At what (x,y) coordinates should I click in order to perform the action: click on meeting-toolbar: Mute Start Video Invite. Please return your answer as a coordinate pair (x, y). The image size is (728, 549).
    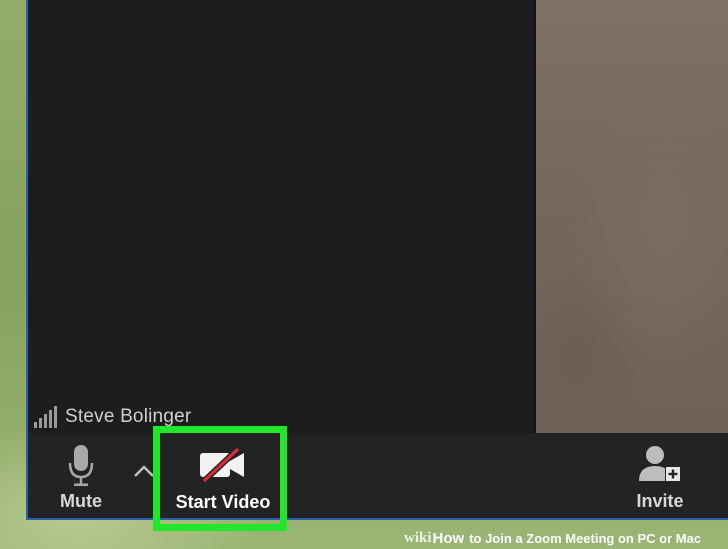
    Looking at the image, I should click on (378, 475).